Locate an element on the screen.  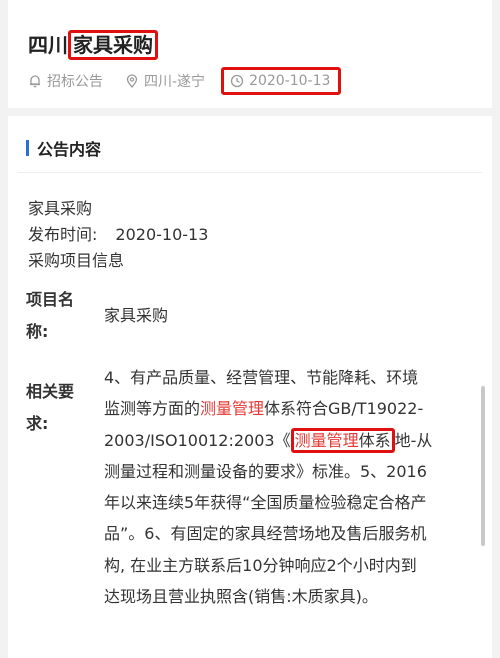
req-line-3: 2003/ISO10012:2003《 测量管理体系 地-从 is located at coordinates (288, 440).